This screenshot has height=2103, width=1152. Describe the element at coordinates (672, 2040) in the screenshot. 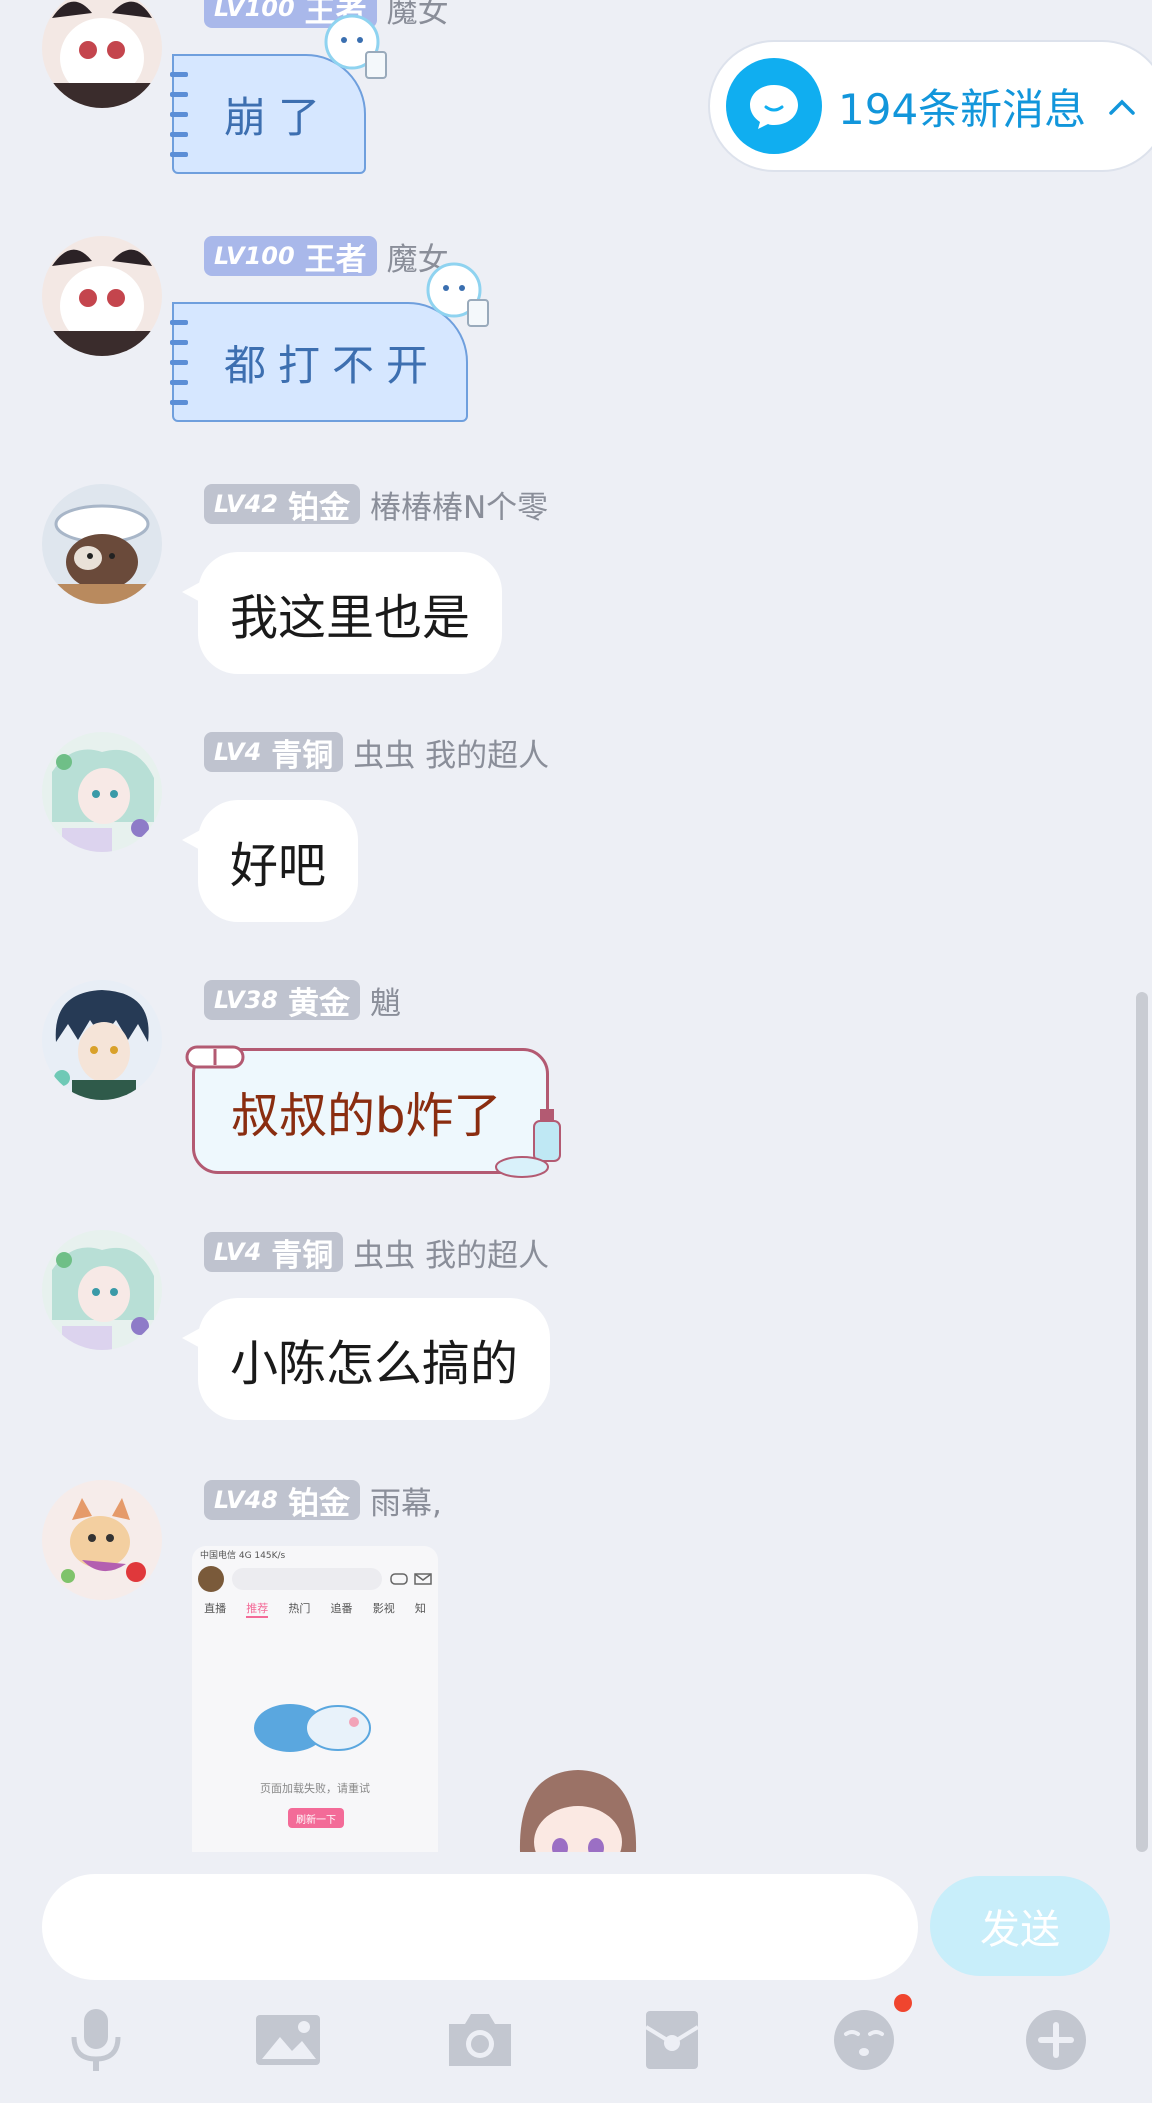

I see `red-packet-icon` at that location.